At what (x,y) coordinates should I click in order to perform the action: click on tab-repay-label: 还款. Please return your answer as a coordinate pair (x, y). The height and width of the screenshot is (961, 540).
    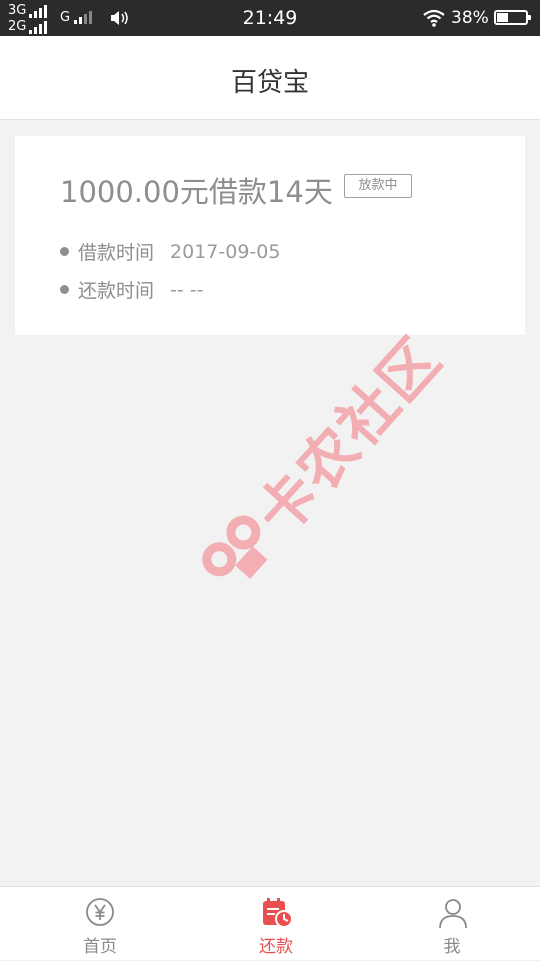
    Looking at the image, I should click on (276, 947).